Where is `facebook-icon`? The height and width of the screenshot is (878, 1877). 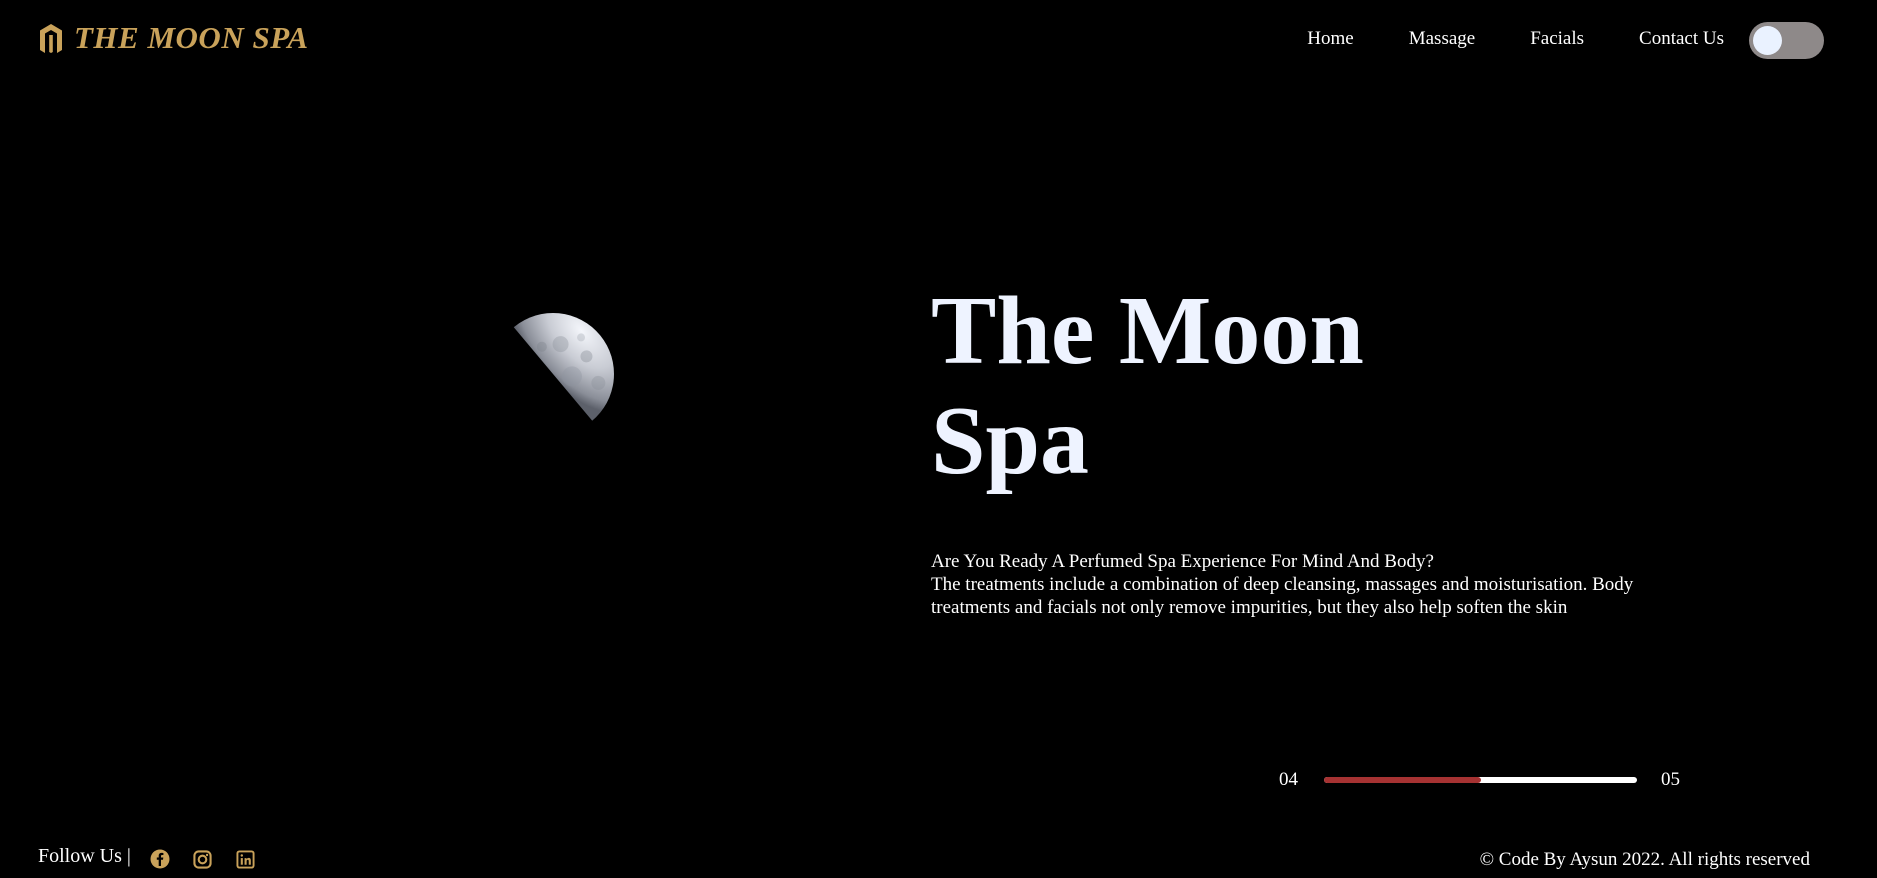
facebook-icon is located at coordinates (160, 859).